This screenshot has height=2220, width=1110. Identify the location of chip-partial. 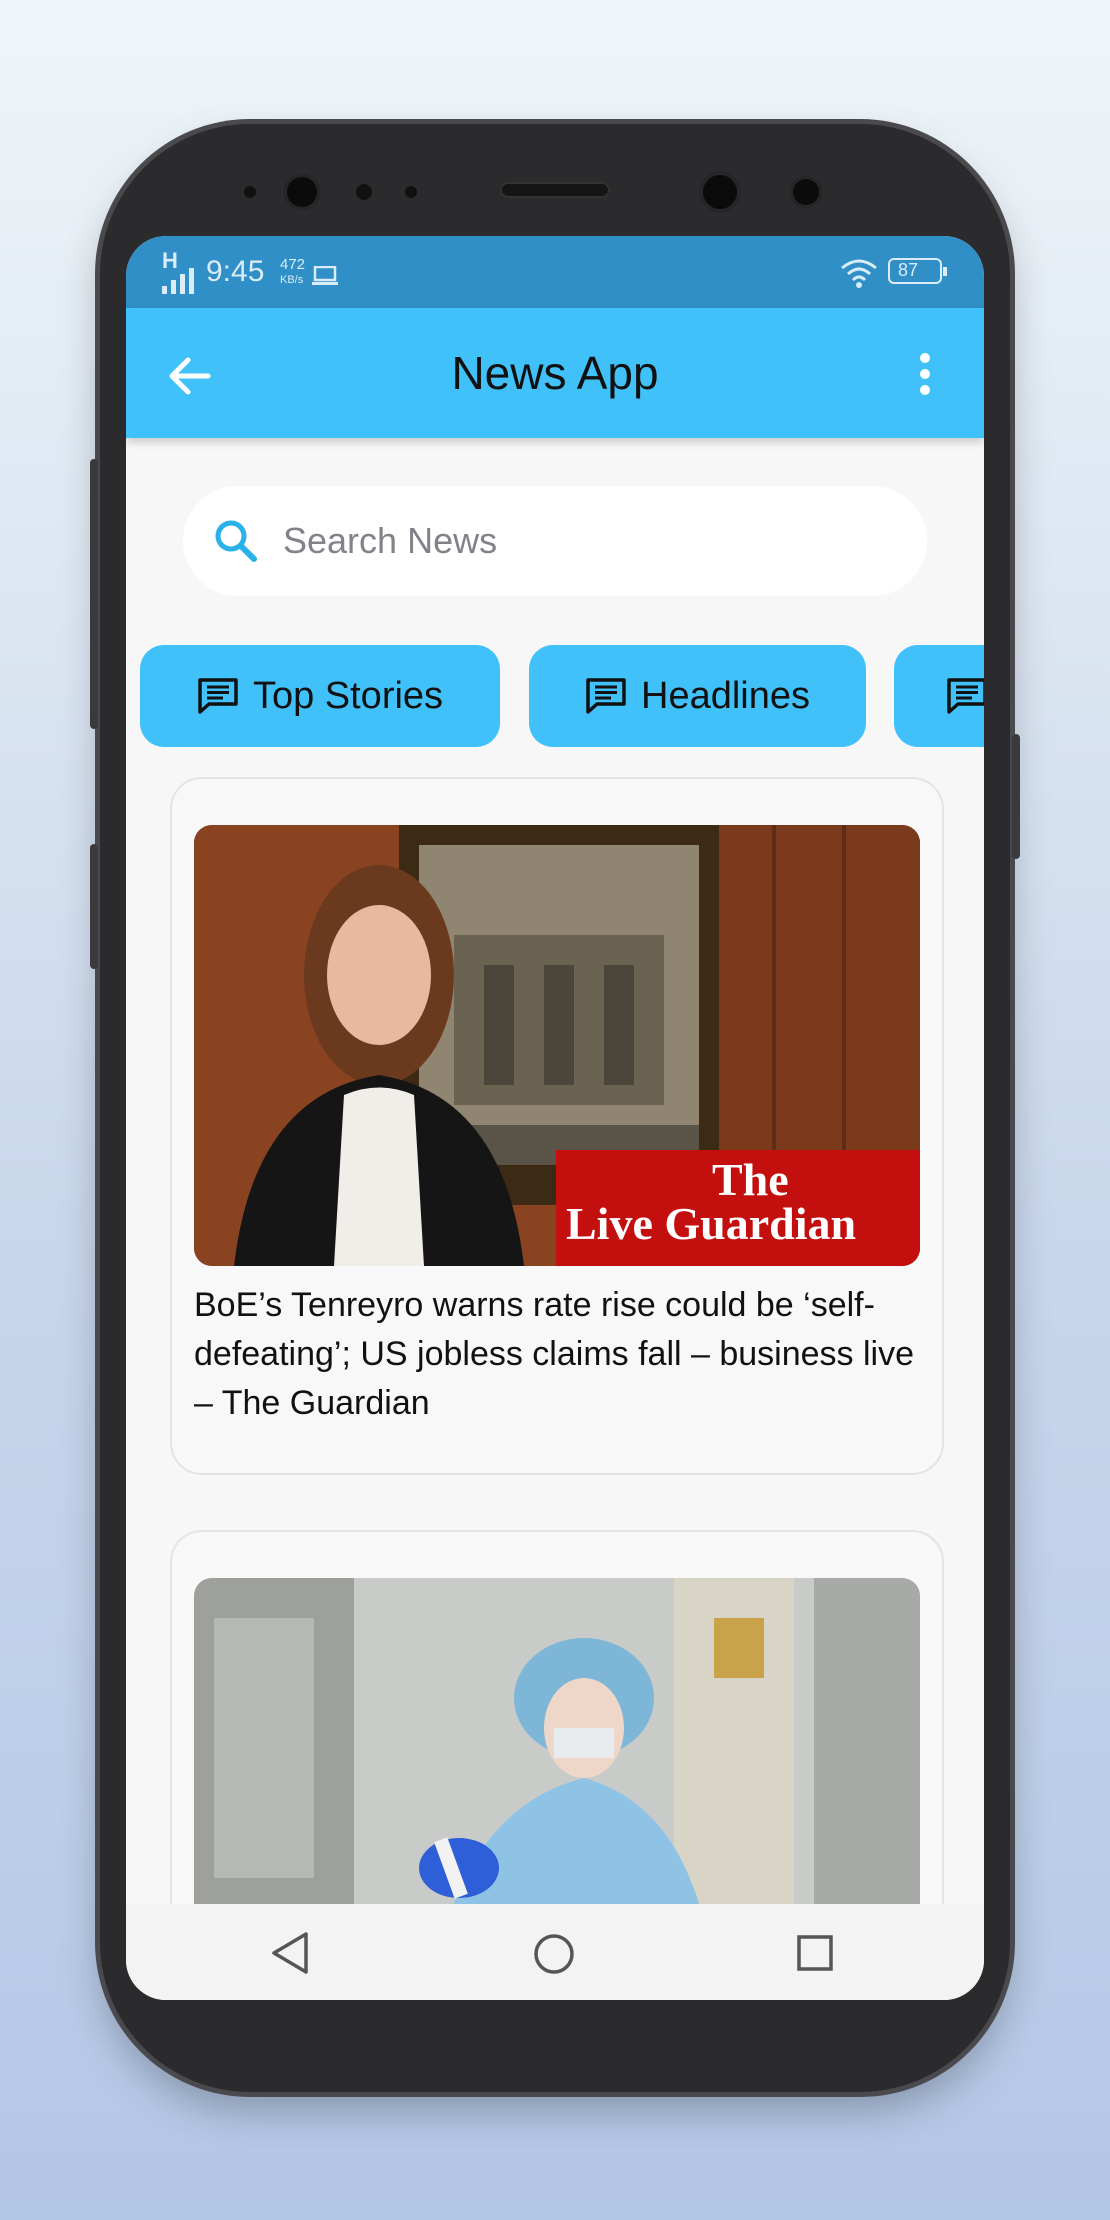
(939, 696).